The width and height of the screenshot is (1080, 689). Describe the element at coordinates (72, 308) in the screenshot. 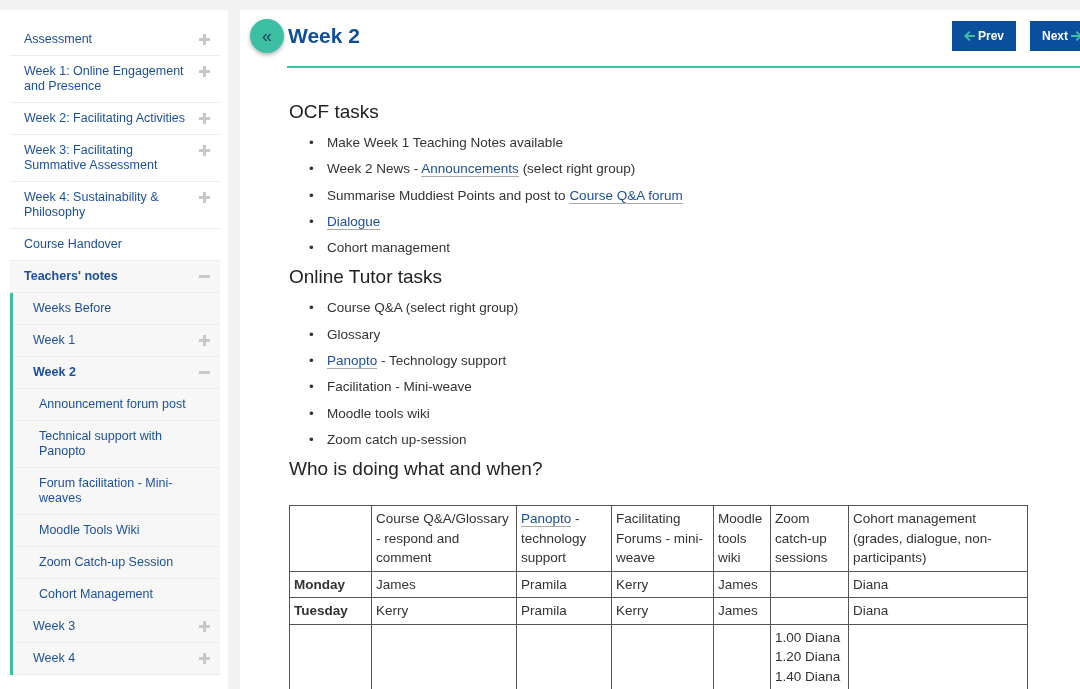

I see `sidebar-item: Weeks Before` at that location.